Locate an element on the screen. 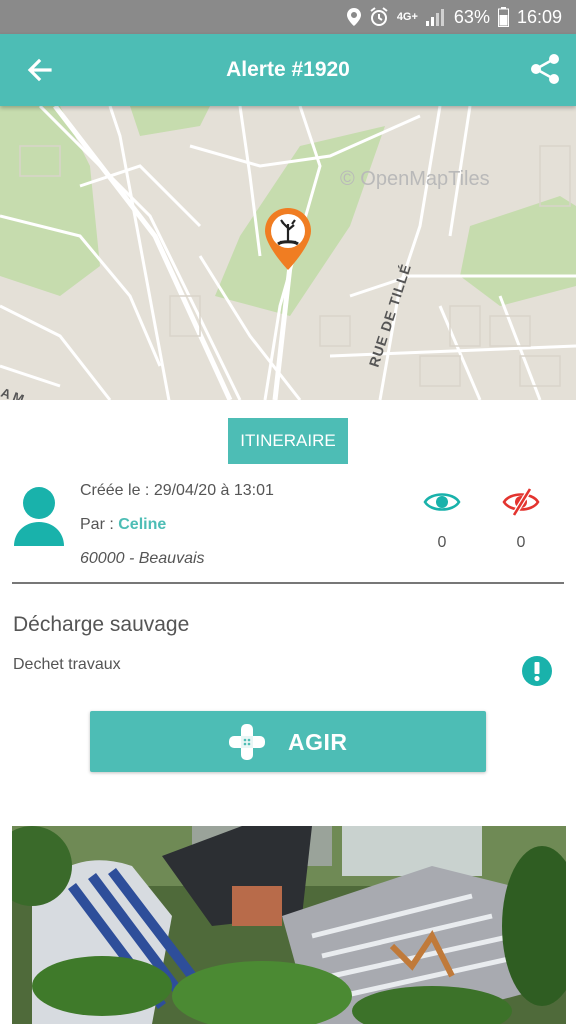 This screenshot has width=576, height=1024. warning-icon is located at coordinates (537, 671).